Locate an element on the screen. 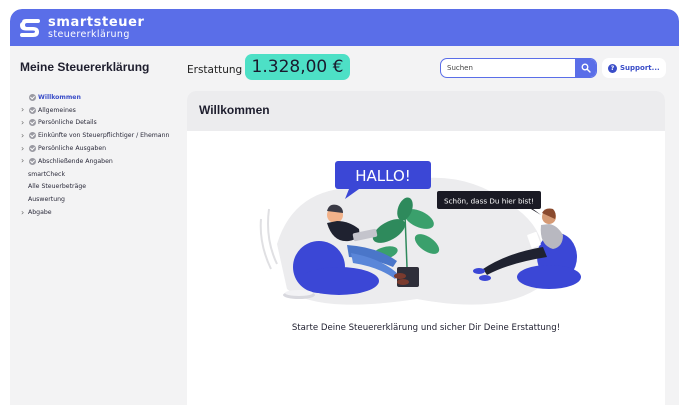 The height and width of the screenshot is (405, 688). sidebar-item-abgabe: › Abgabe is located at coordinates (102, 212).